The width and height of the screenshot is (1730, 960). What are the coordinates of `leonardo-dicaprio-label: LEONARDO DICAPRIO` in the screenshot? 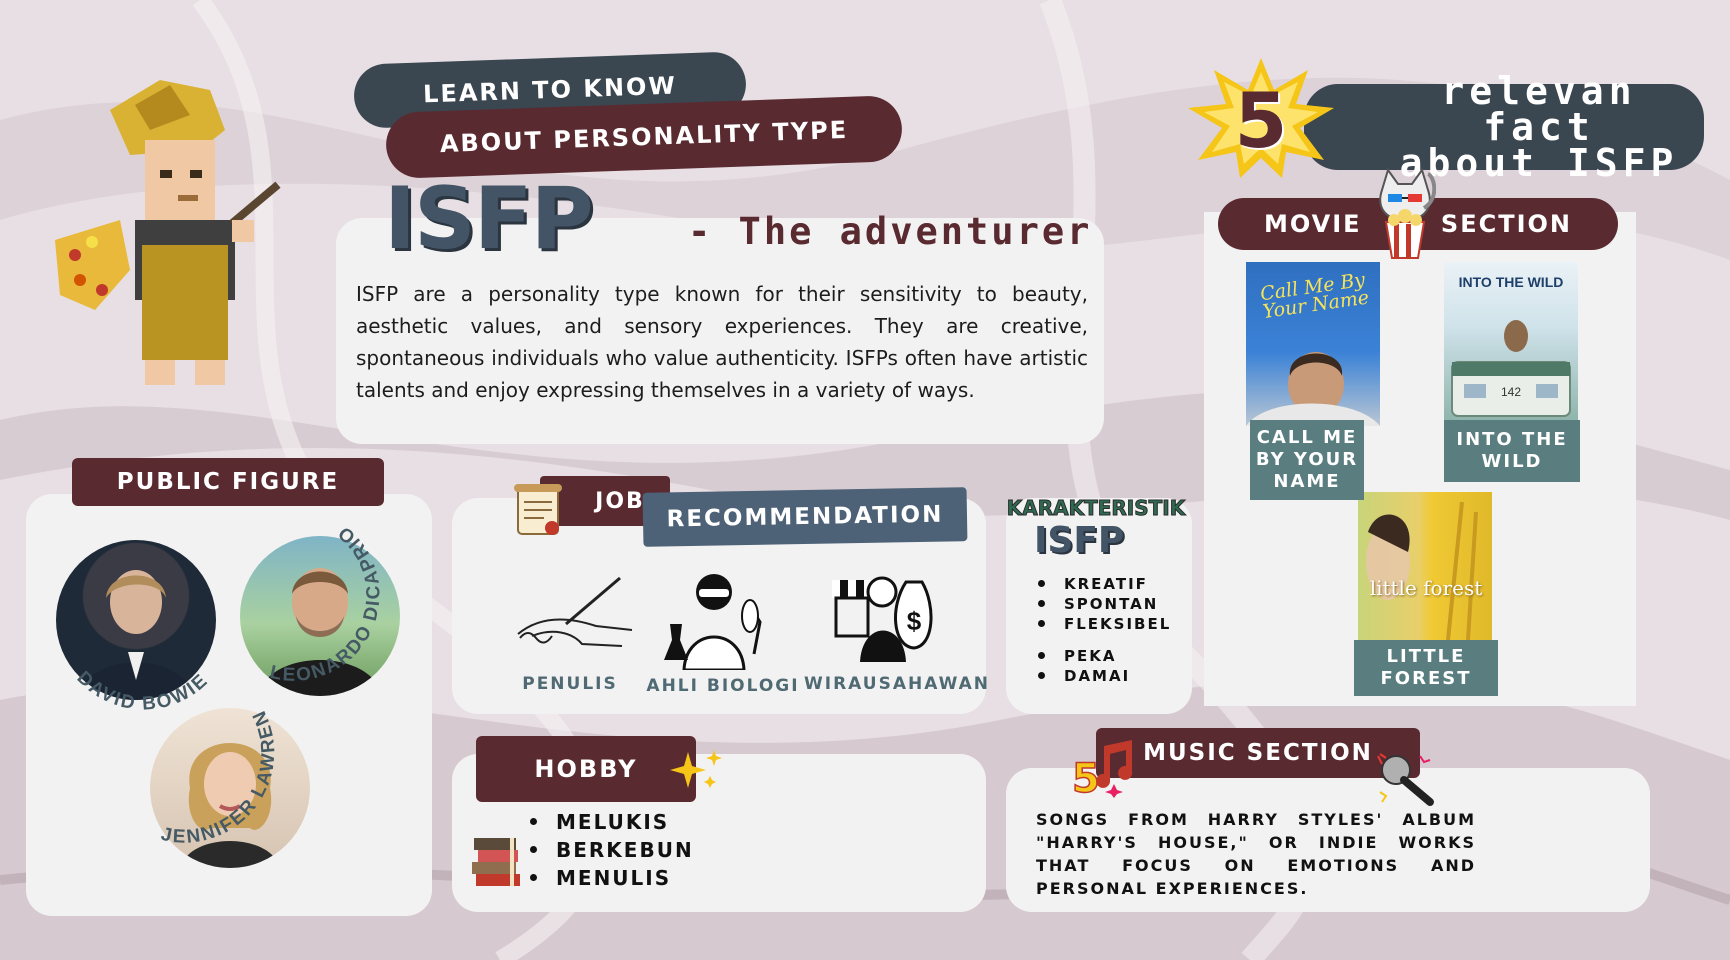 It's located at (325, 603).